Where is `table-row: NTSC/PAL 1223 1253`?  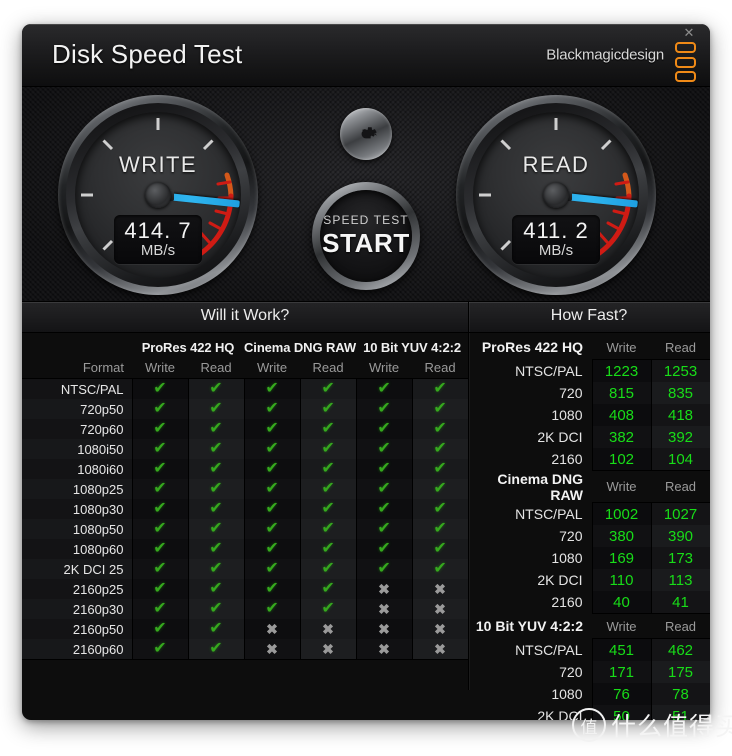
table-row: NTSC/PAL 1223 1253 is located at coordinates (589, 370).